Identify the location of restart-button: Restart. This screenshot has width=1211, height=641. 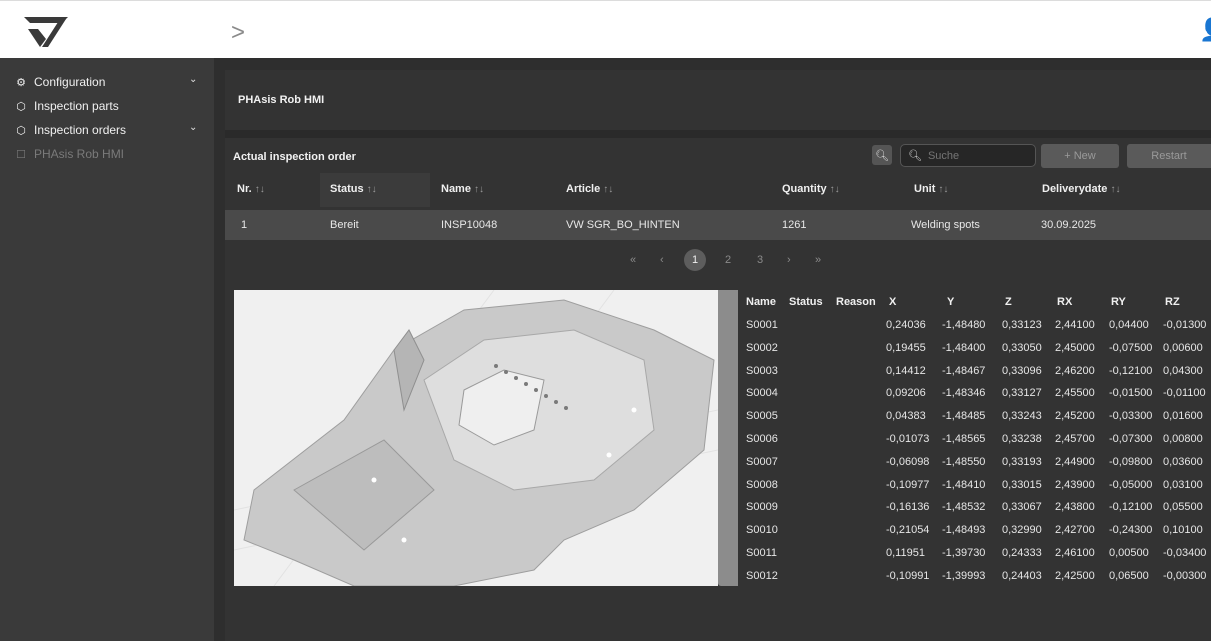
(1169, 156).